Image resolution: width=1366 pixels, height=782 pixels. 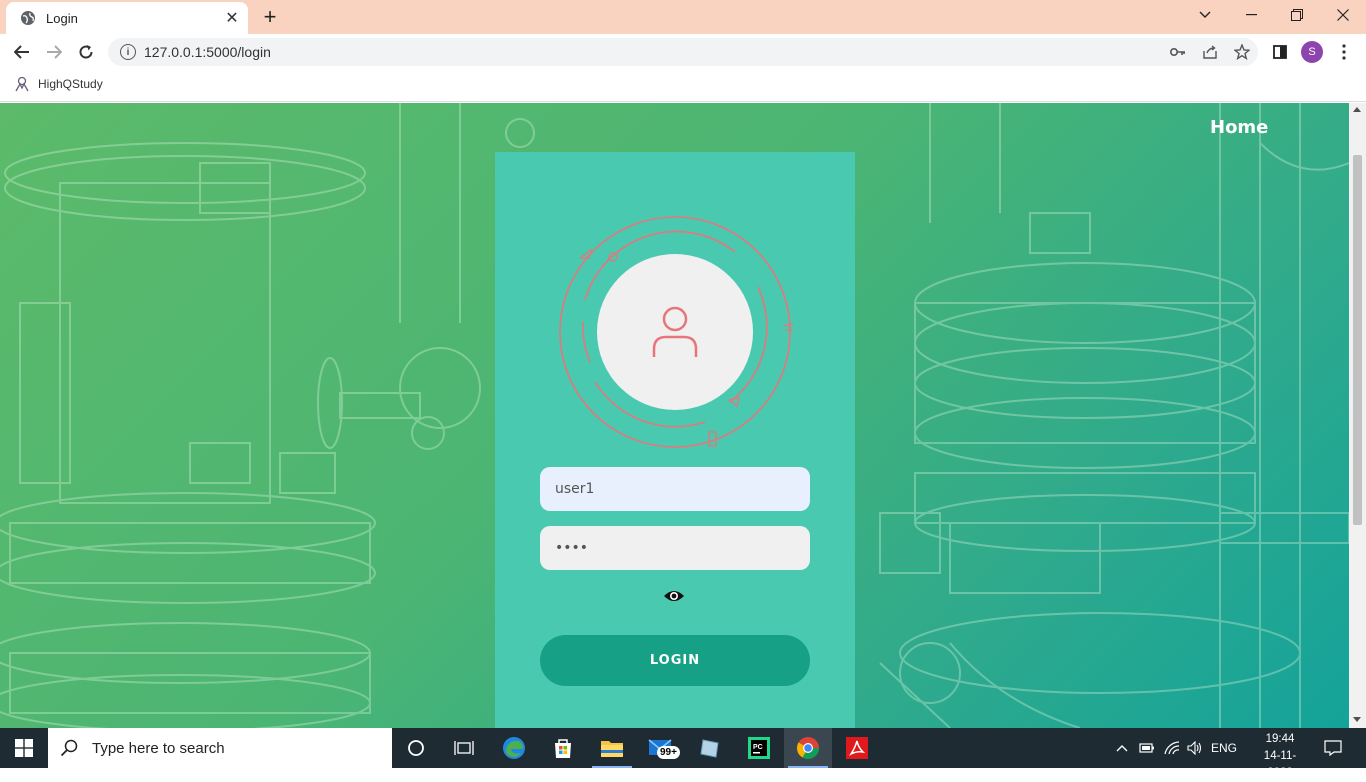 What do you see at coordinates (612, 748) in the screenshot?
I see `file-explorer-icon` at bounding box center [612, 748].